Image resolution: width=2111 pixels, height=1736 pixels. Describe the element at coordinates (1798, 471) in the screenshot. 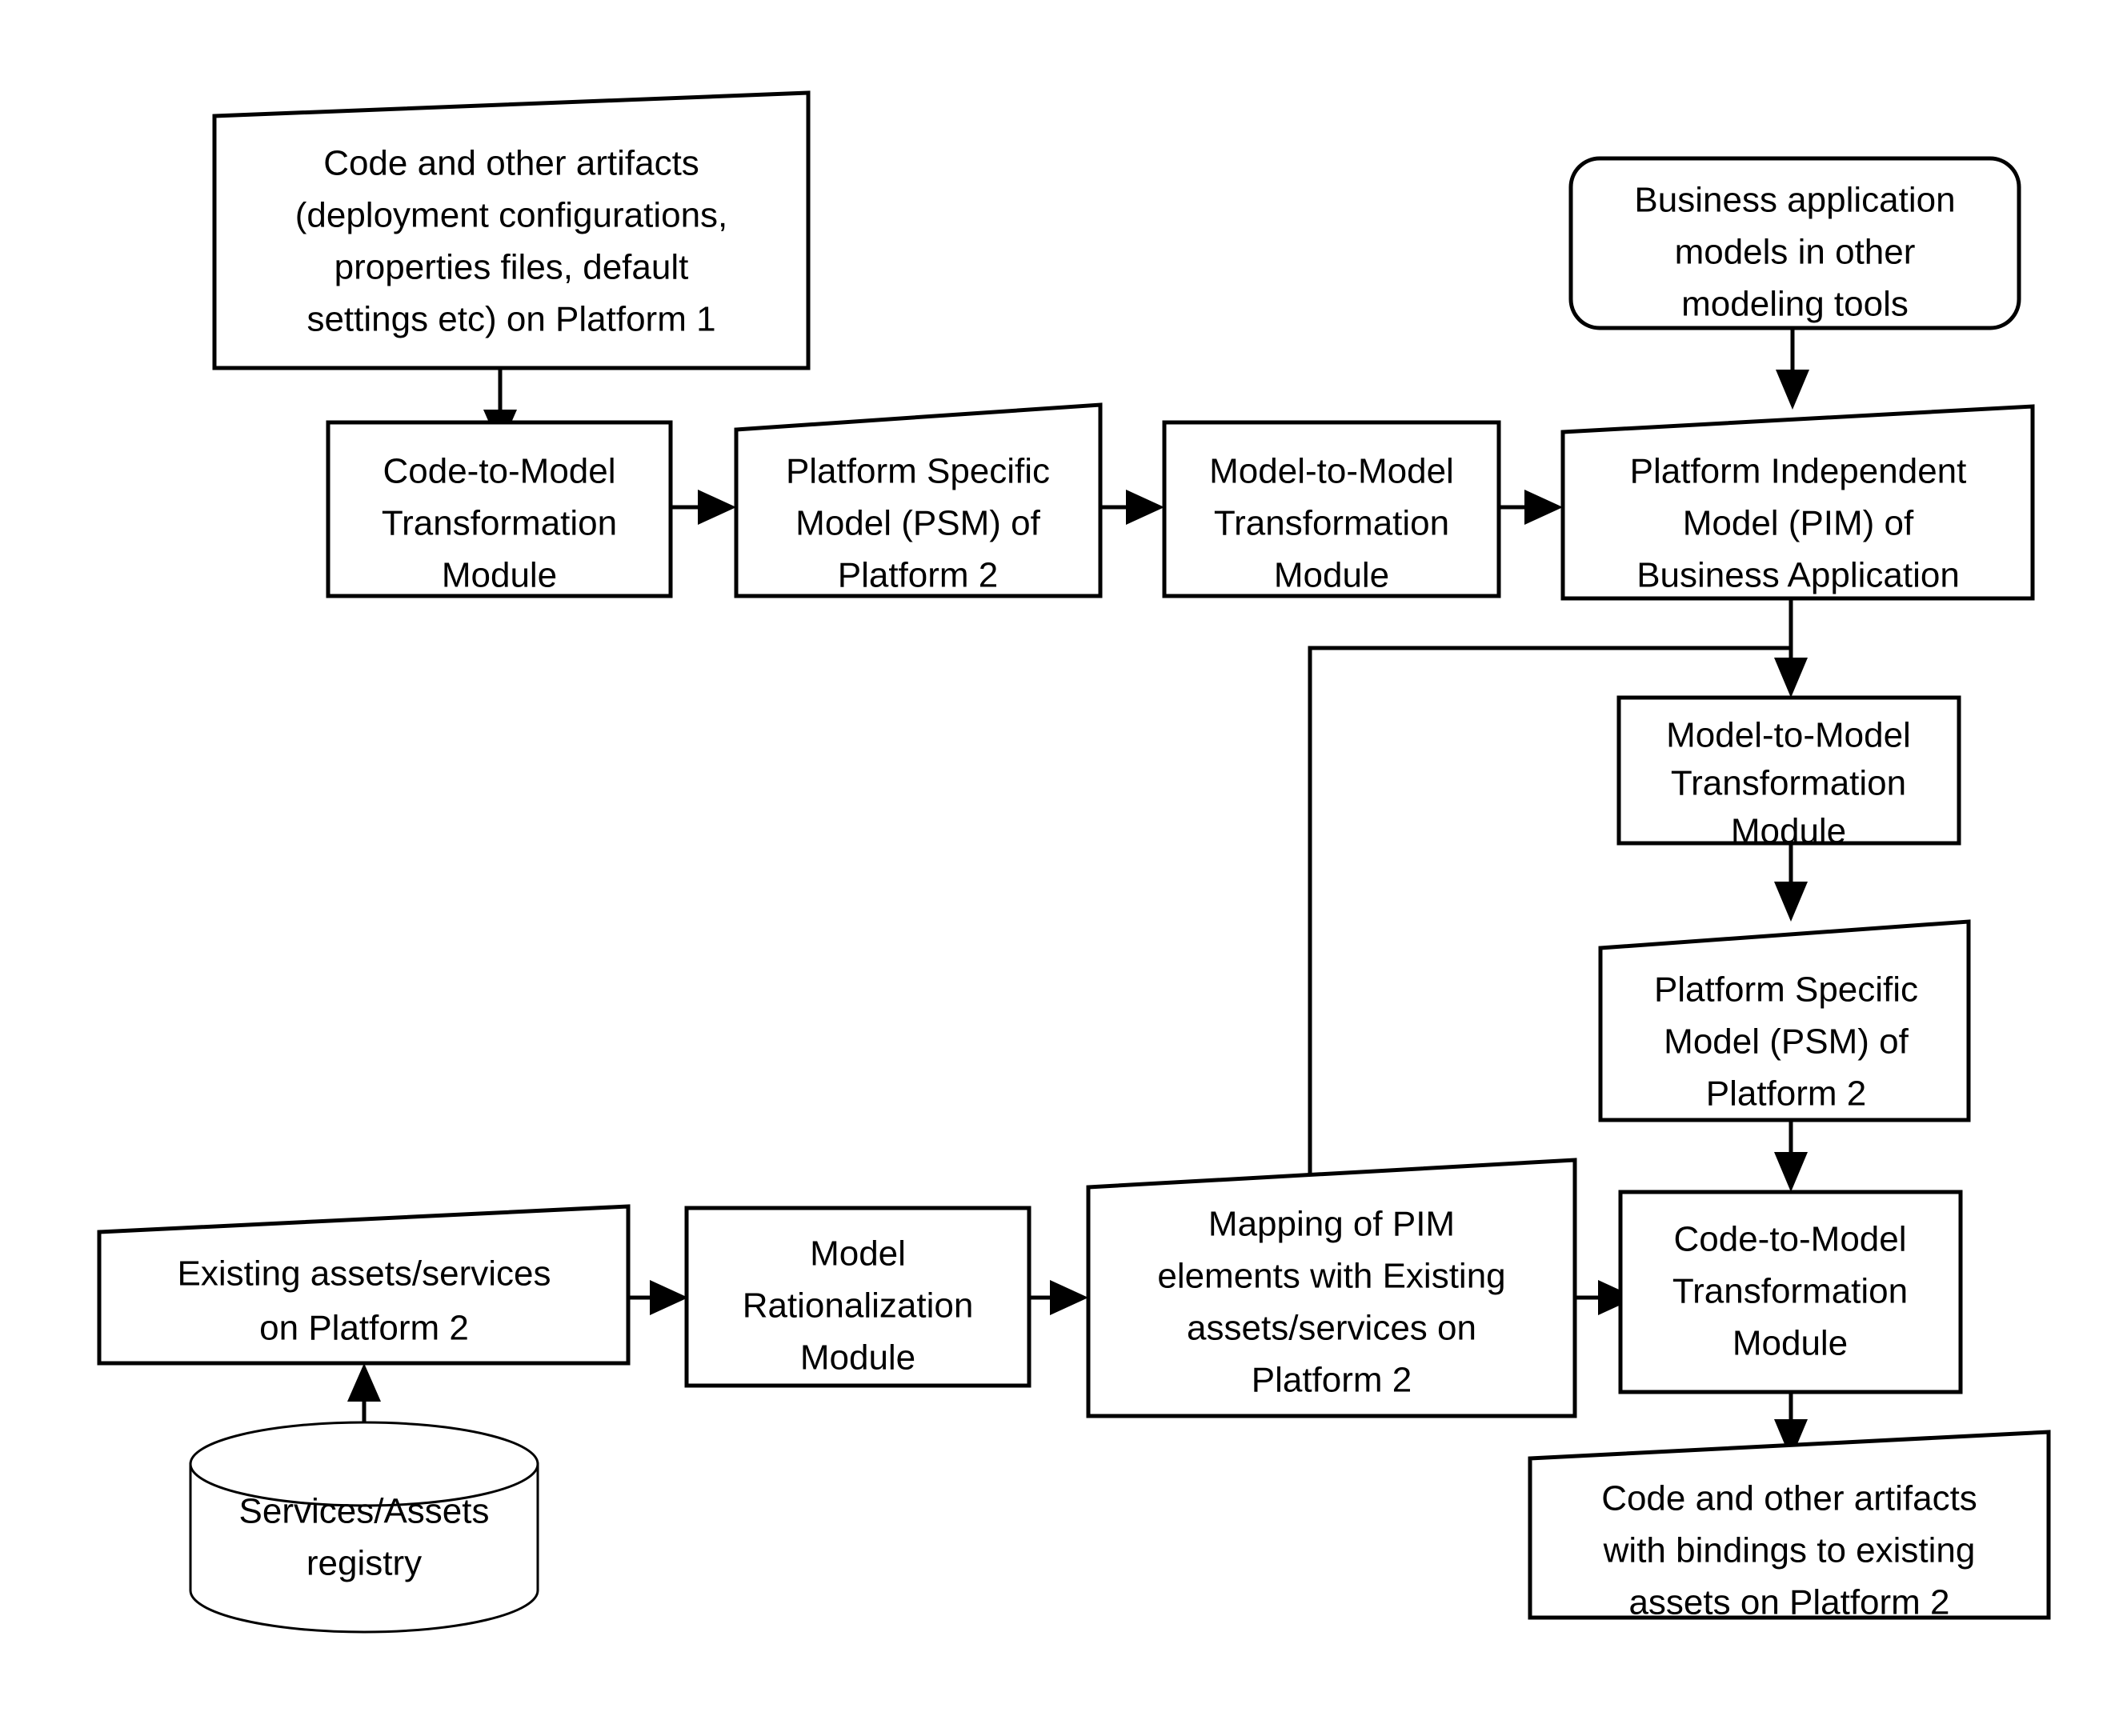

I see `node-label-line: Platform Independent` at that location.